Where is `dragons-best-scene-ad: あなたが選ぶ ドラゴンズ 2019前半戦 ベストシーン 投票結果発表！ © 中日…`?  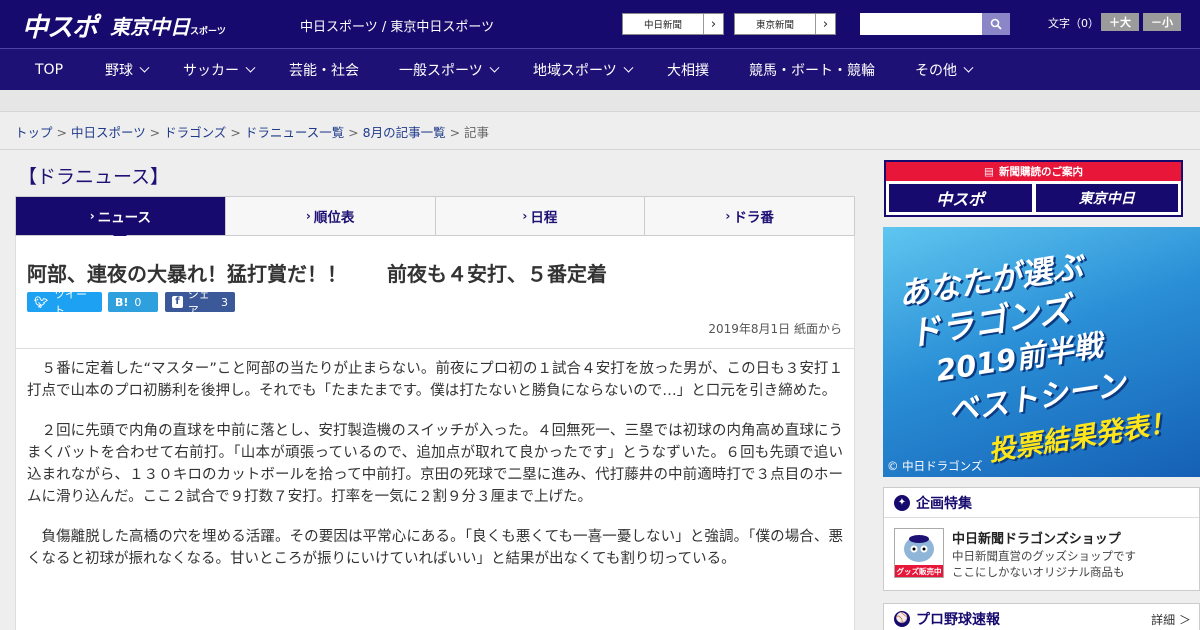 dragons-best-scene-ad: あなたが選ぶ ドラゴンズ 2019前半戦 ベストシーン 投票結果発表！ © 中日… is located at coordinates (1041, 352).